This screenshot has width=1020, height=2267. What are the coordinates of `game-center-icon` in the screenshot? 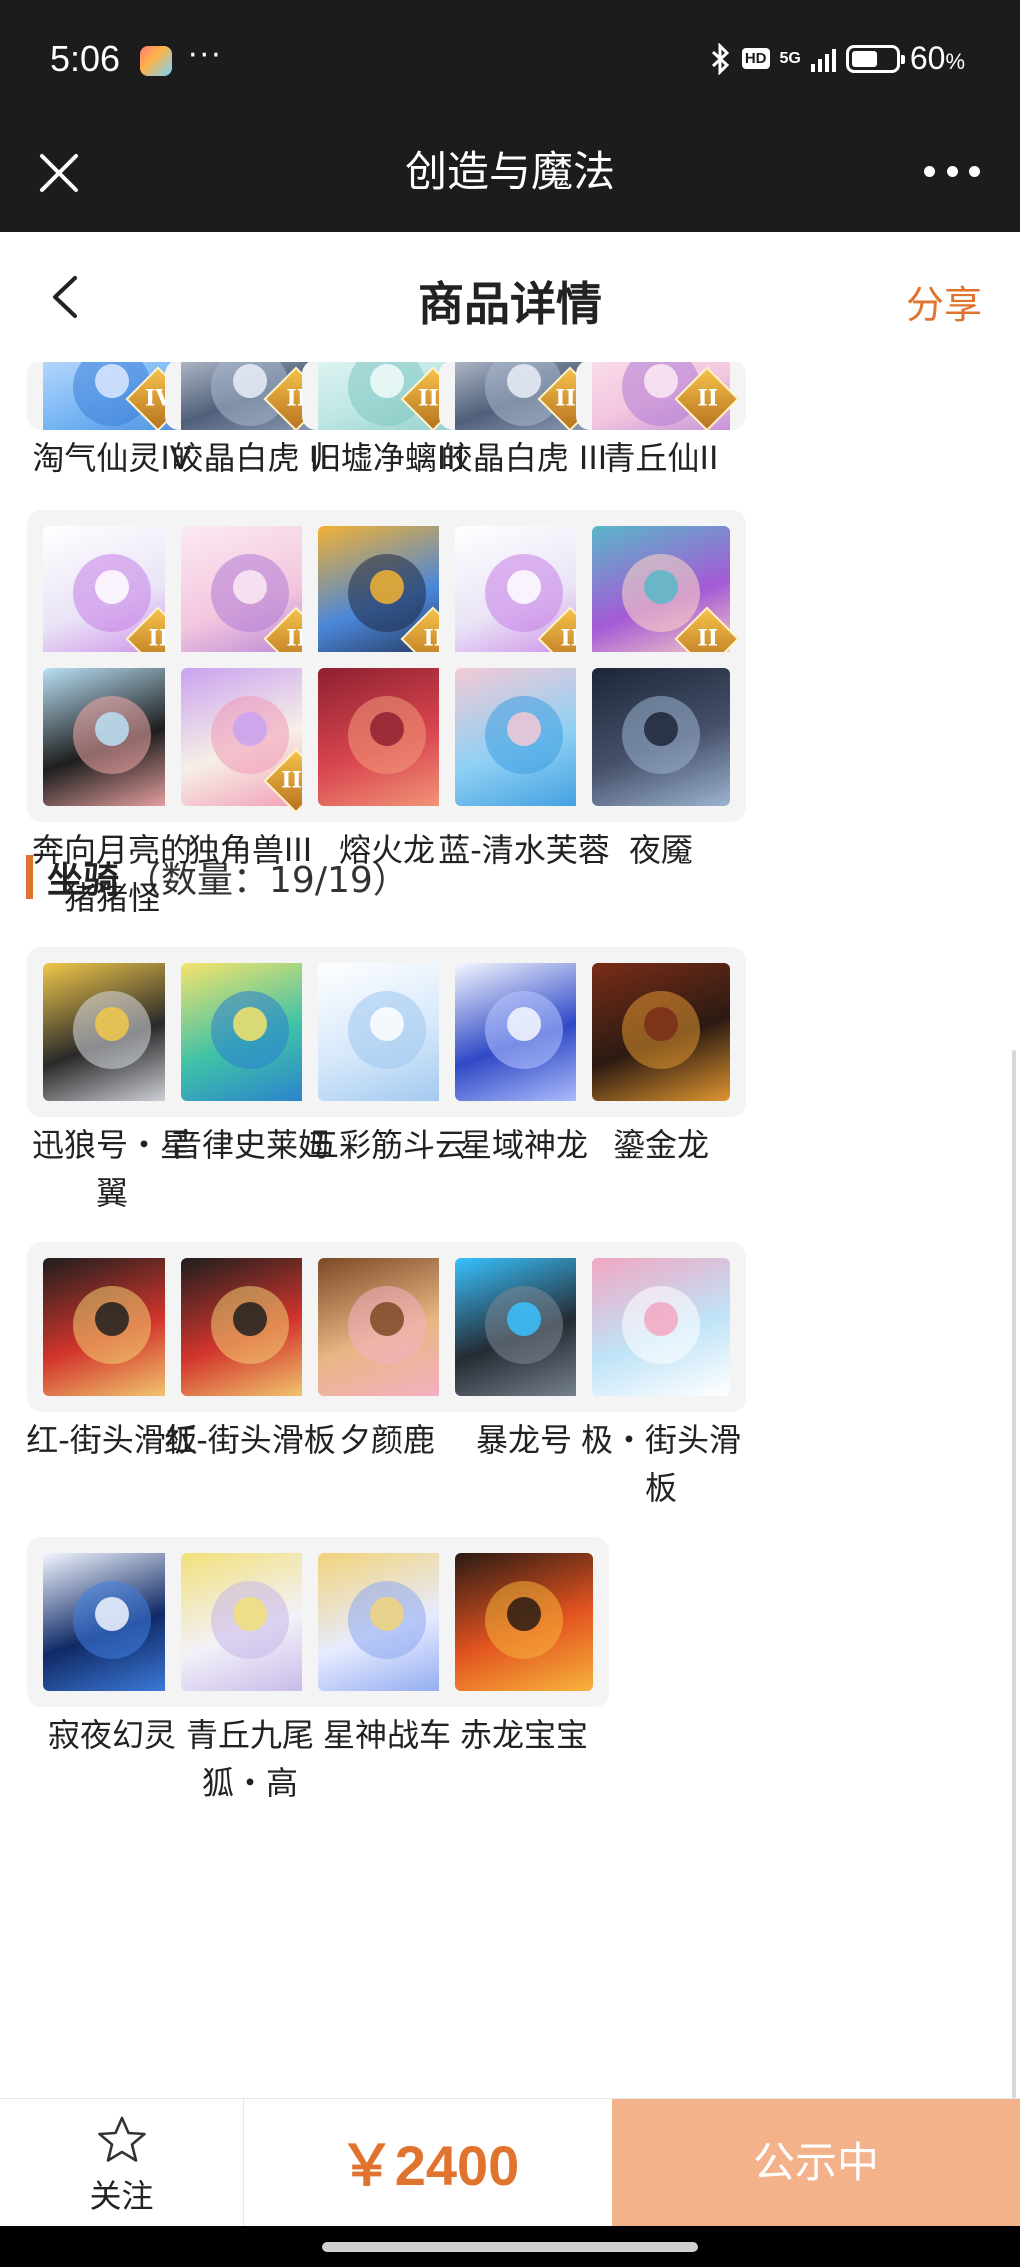 It's located at (156, 61).